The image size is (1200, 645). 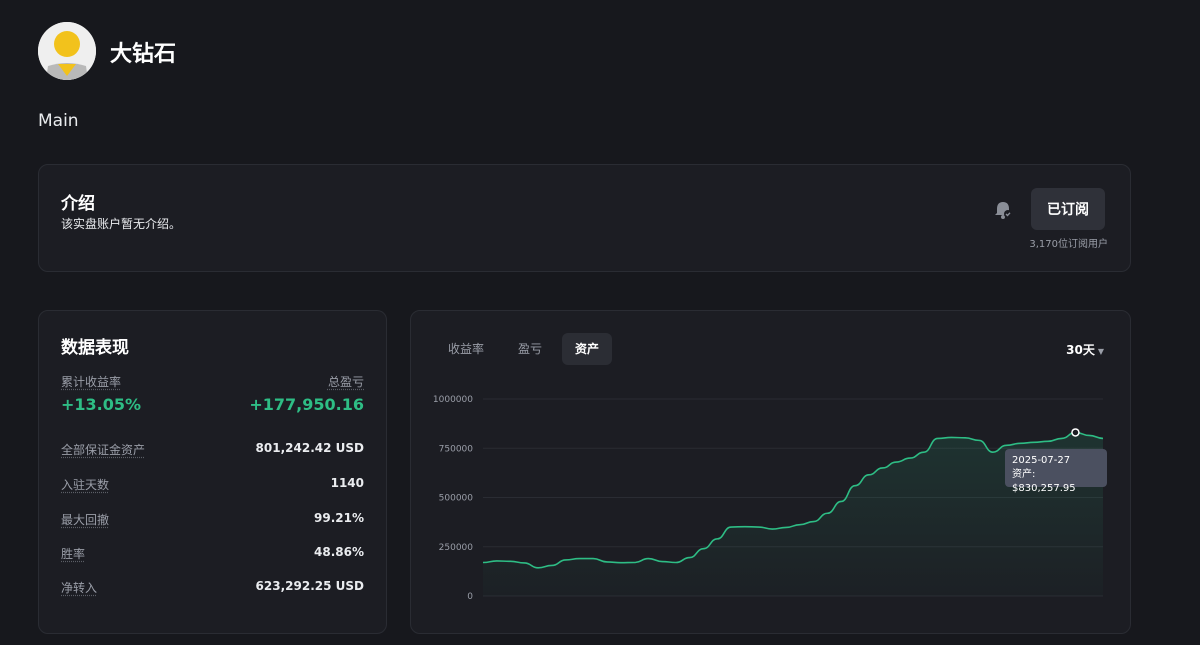 I want to click on metric-row: 胜率 48.86%, so click(x=212, y=555).